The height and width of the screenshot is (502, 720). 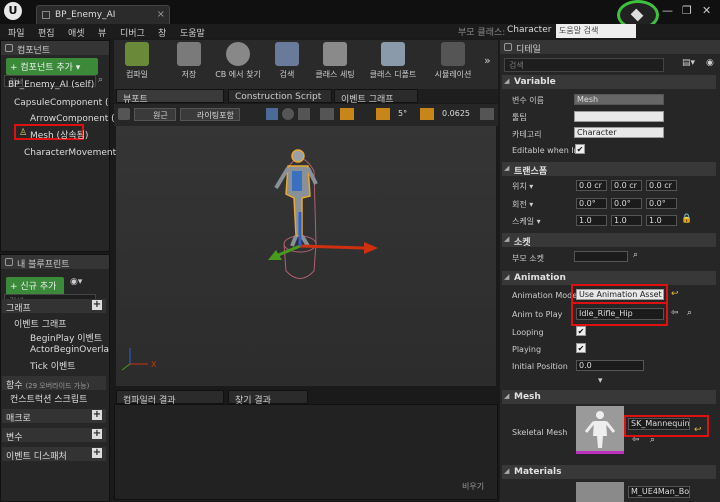 What do you see at coordinates (170, 97) in the screenshot?
I see `tab-viewport: 뷰포트` at bounding box center [170, 97].